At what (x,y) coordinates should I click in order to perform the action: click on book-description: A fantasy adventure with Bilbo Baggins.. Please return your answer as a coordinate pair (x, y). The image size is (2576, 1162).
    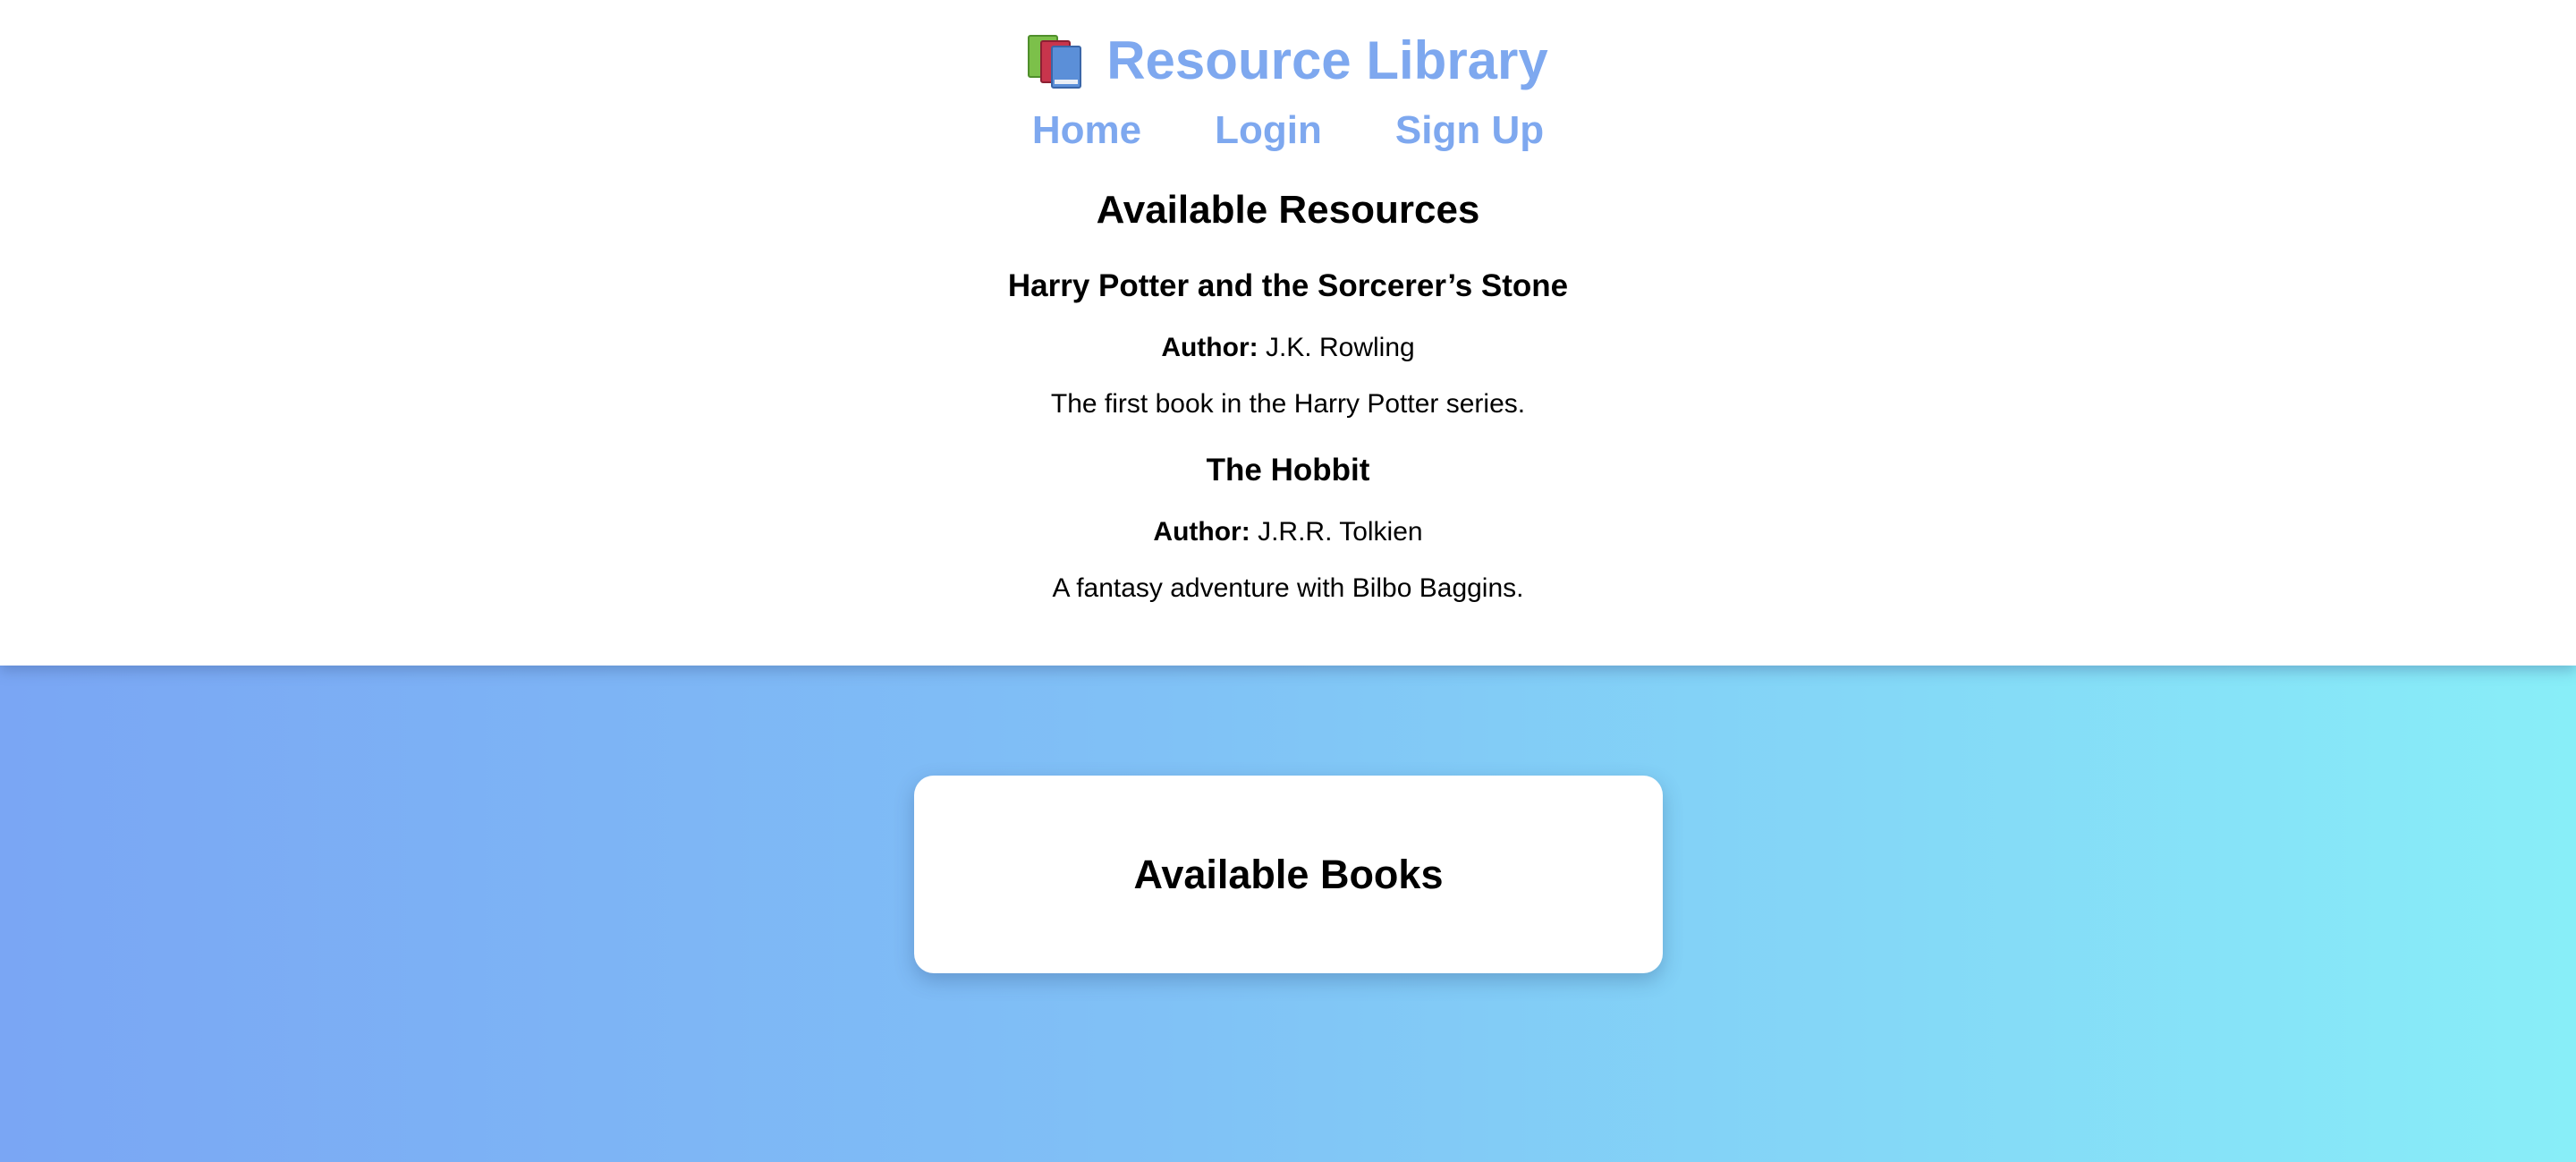
    Looking at the image, I should click on (1288, 588).